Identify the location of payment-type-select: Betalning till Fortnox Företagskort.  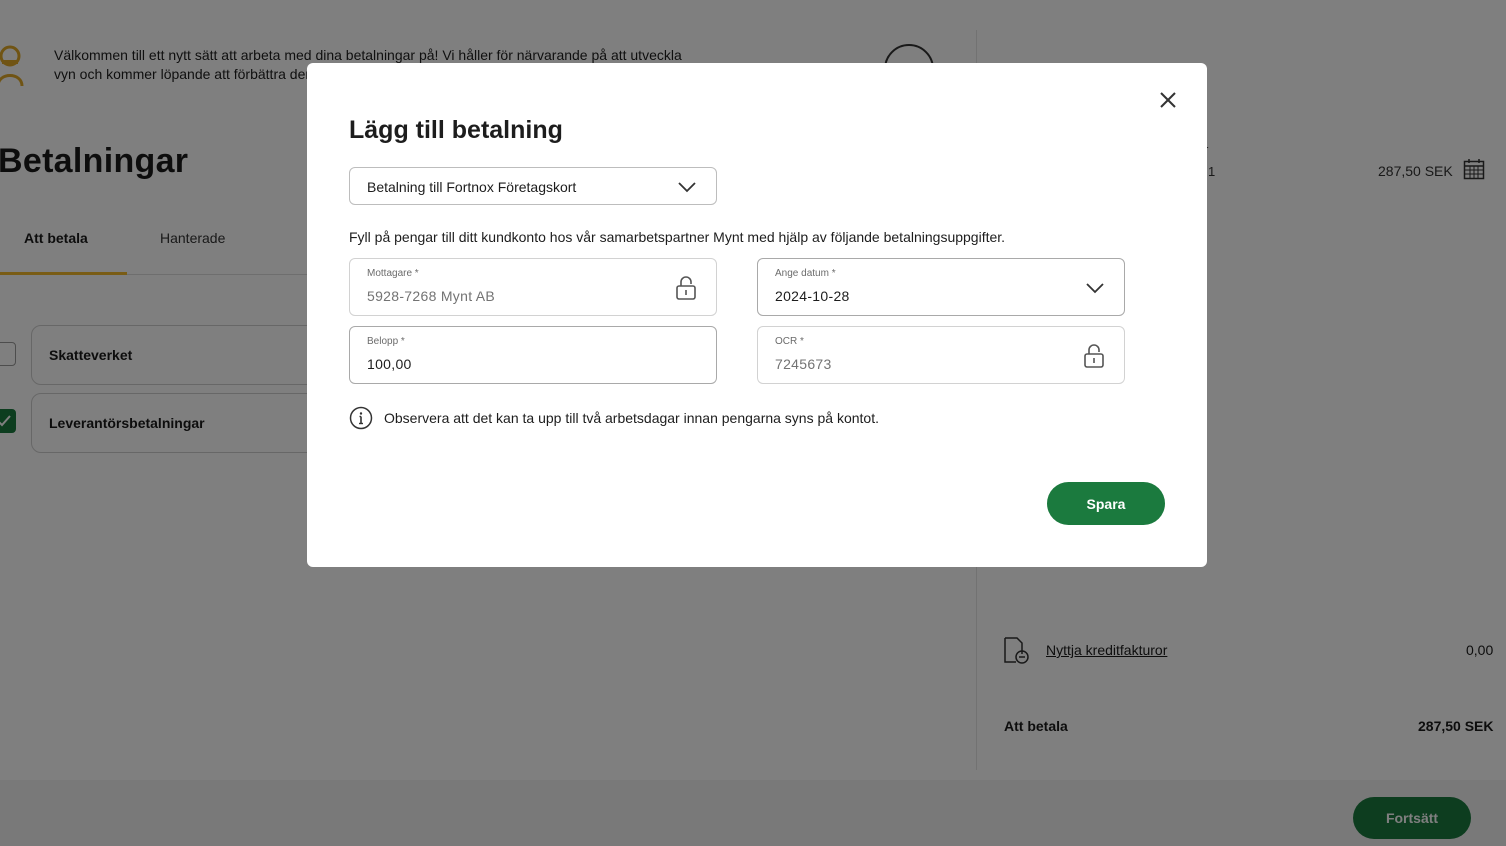
(533, 186).